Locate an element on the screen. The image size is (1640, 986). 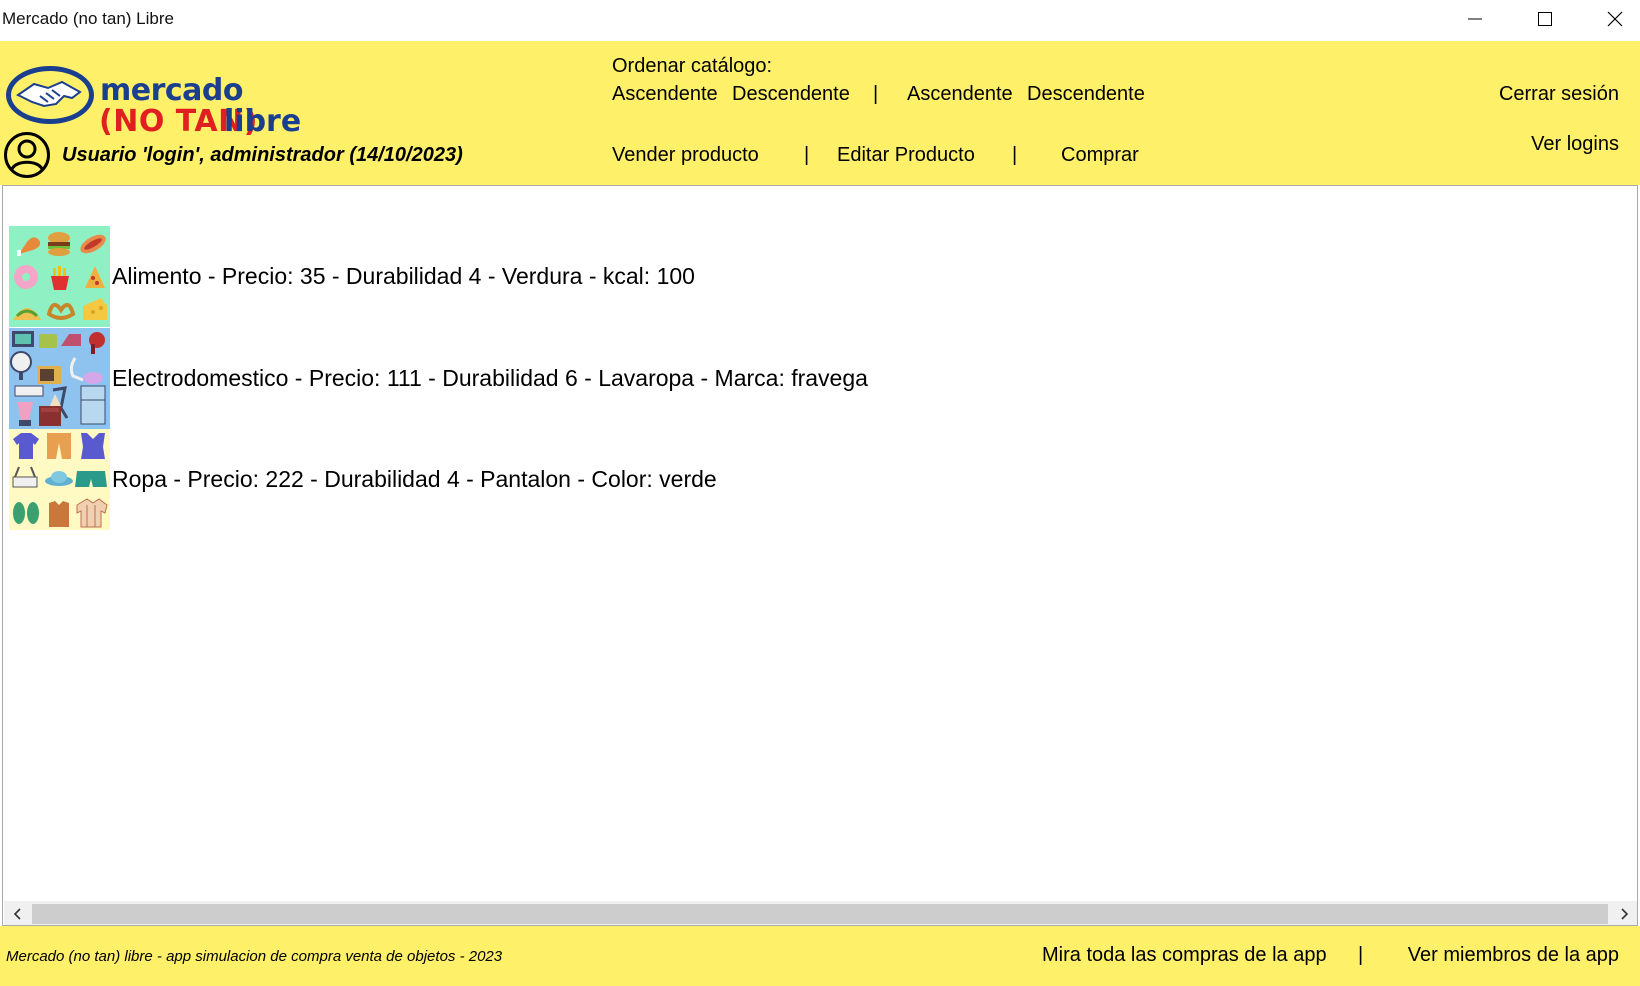
logo-text-libre: libre is located at coordinates (263, 121).